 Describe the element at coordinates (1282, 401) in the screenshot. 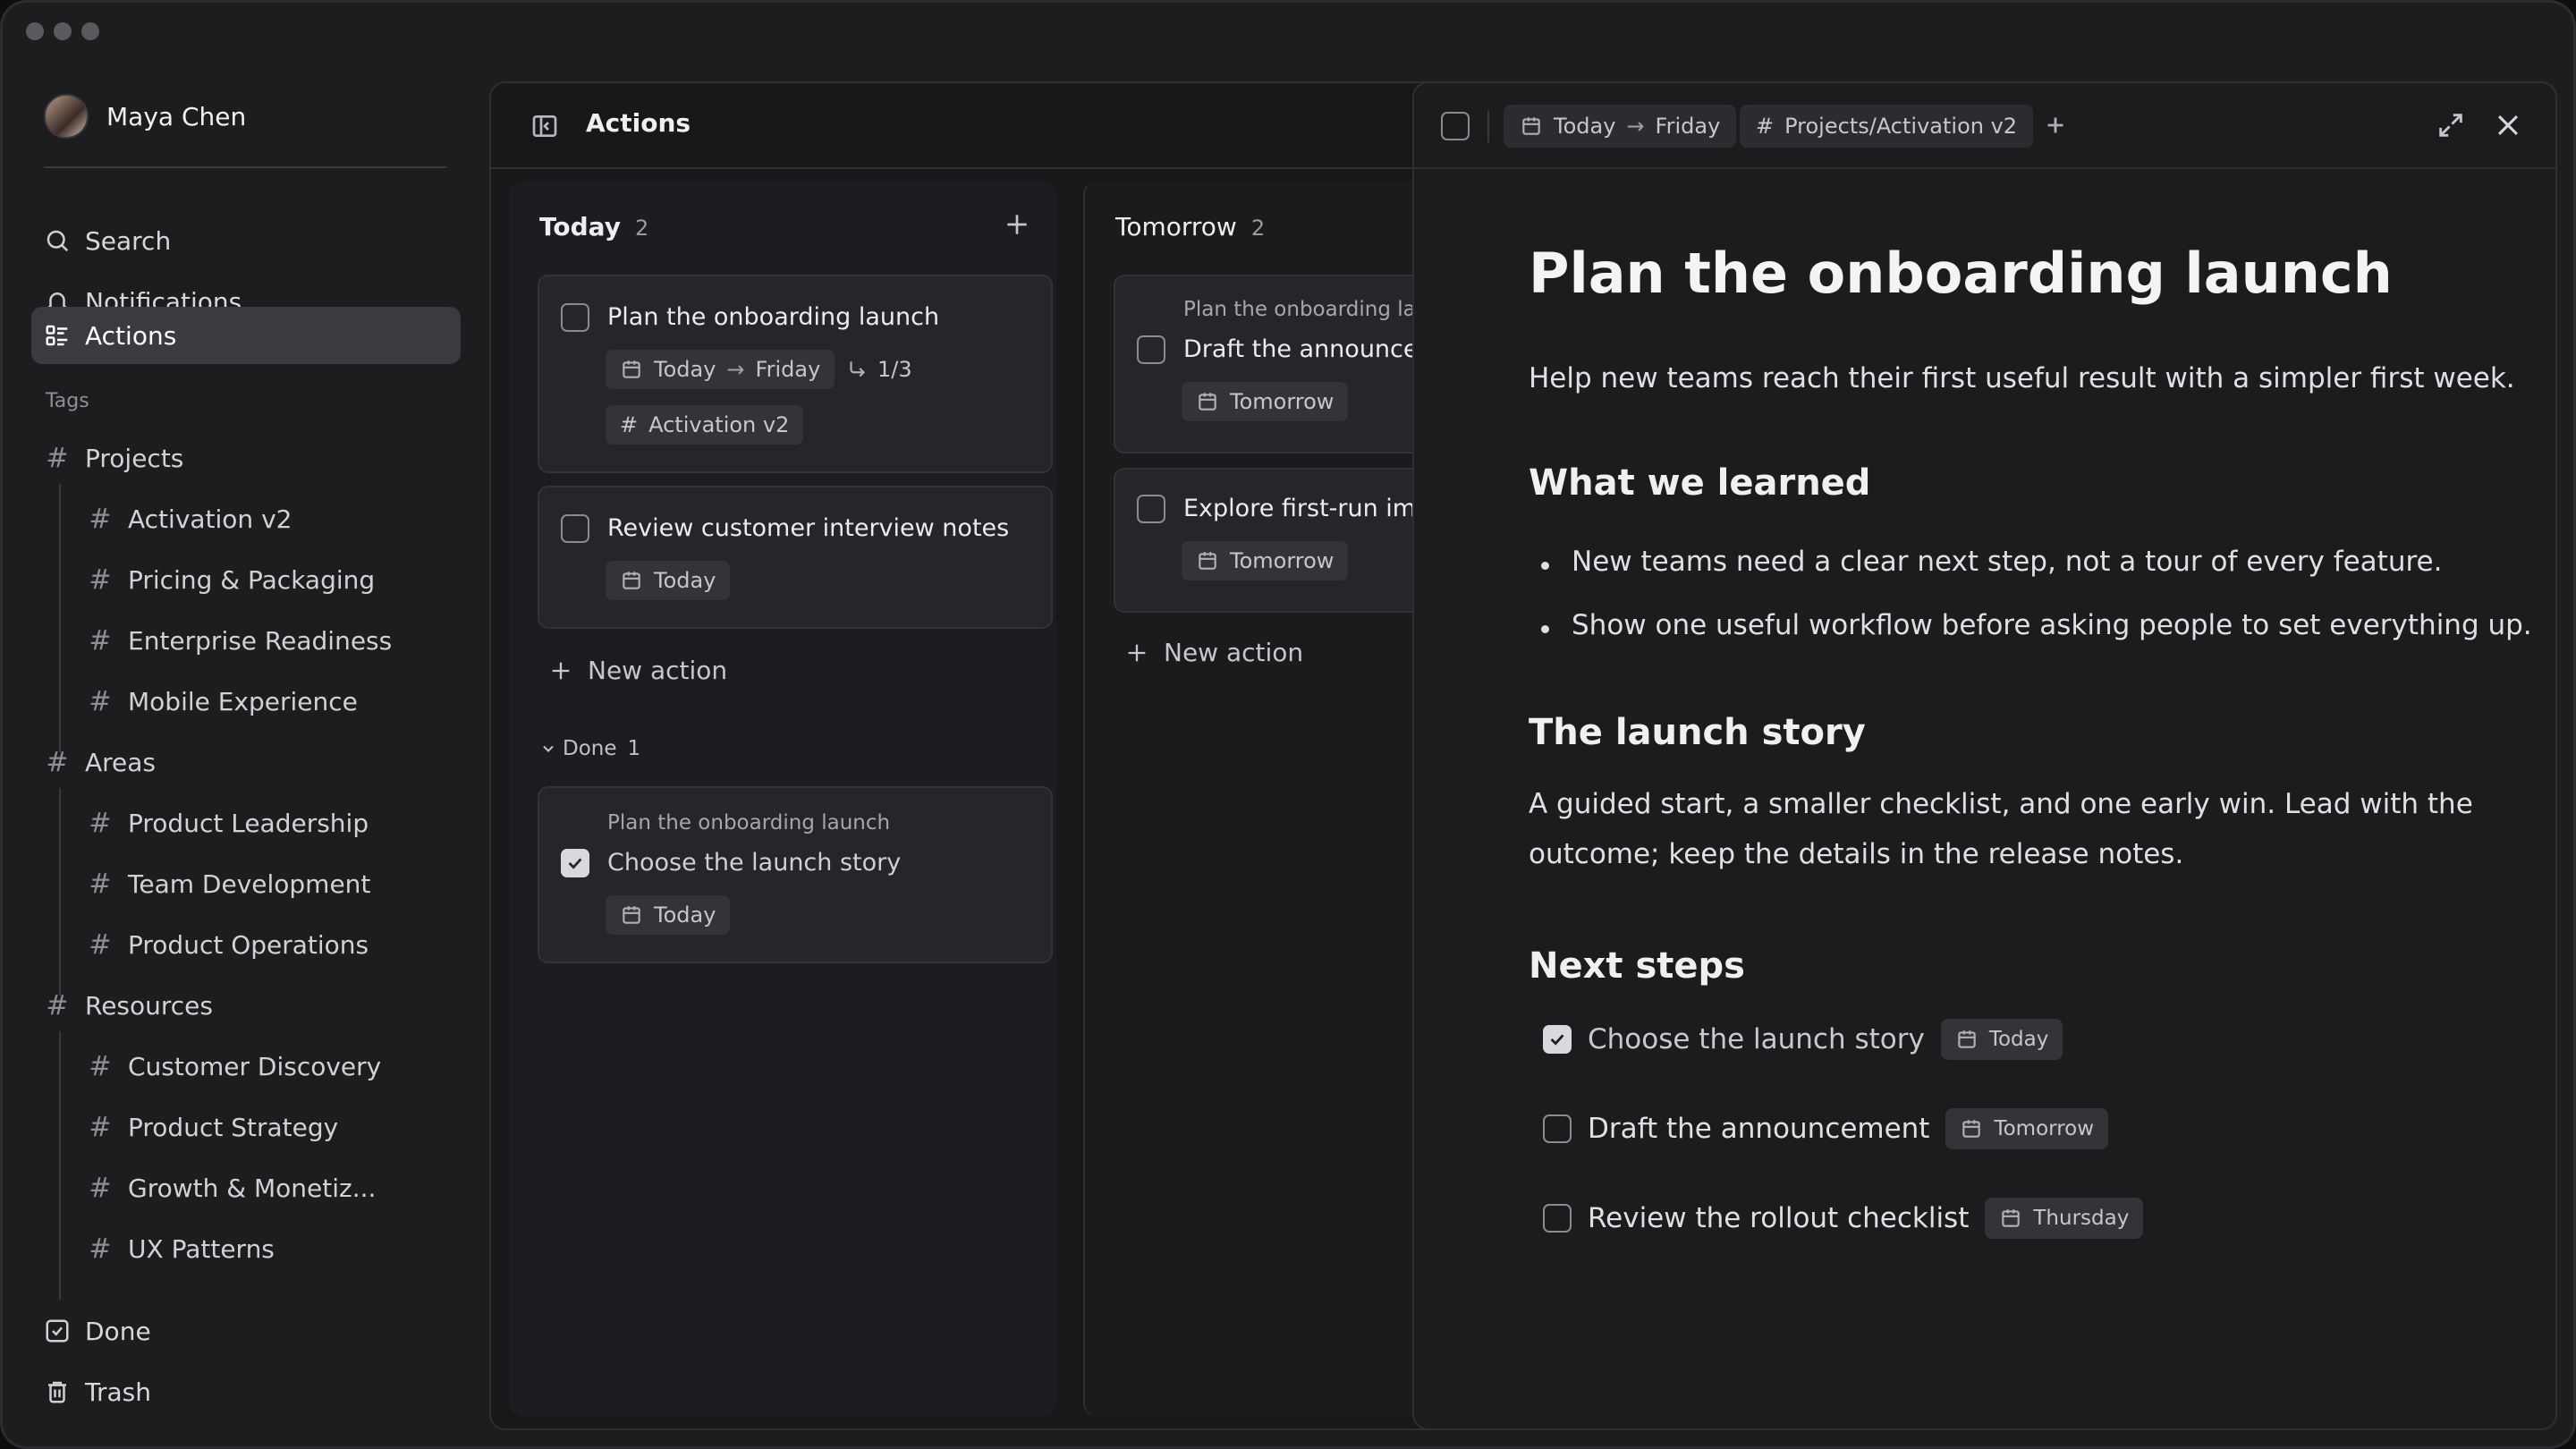

I see `date-label: Tomorrow` at that location.